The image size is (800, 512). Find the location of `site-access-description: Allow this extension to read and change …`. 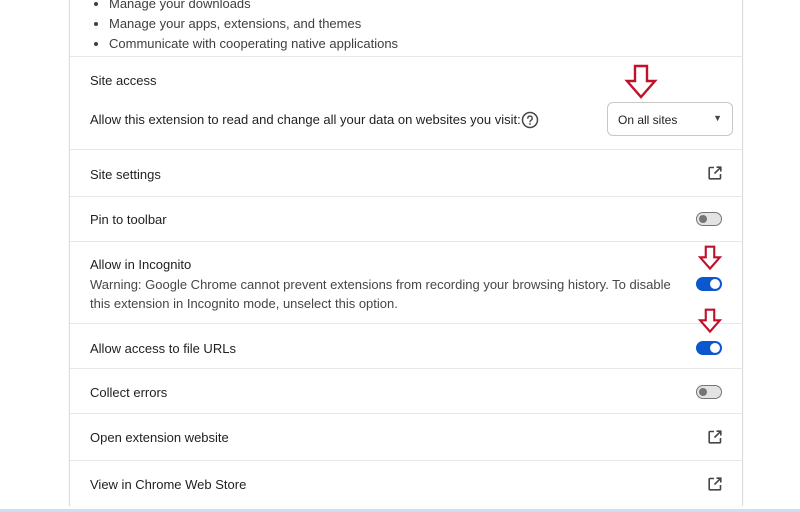

site-access-description: Allow this extension to read and change … is located at coordinates (305, 119).